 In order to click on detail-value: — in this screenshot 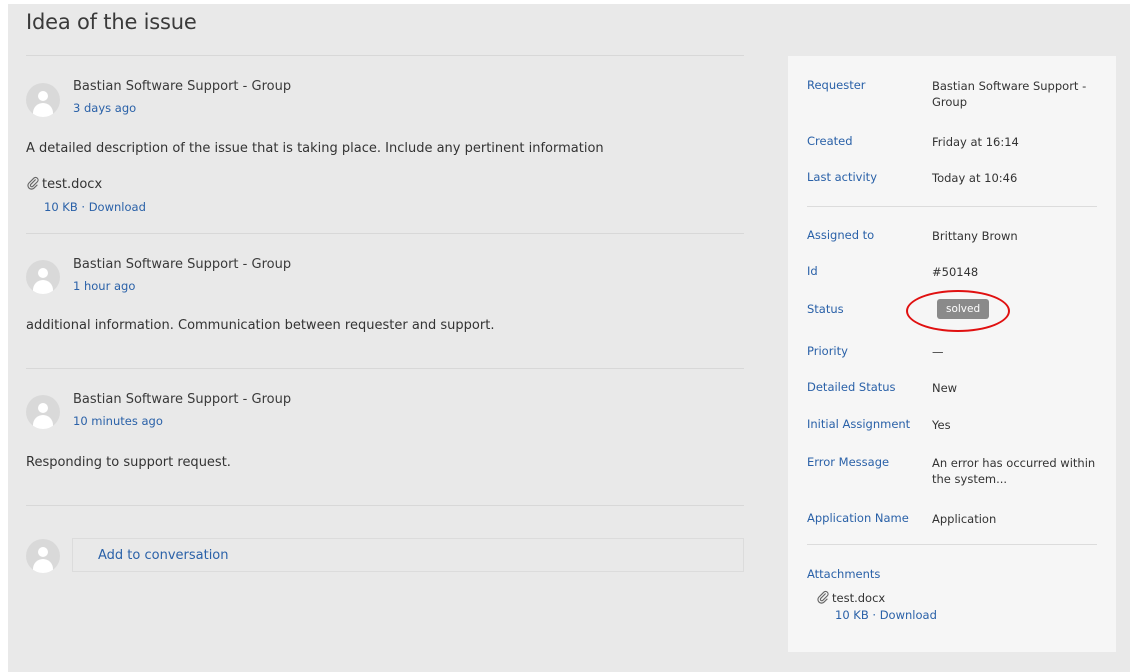, I will do `click(938, 352)`.